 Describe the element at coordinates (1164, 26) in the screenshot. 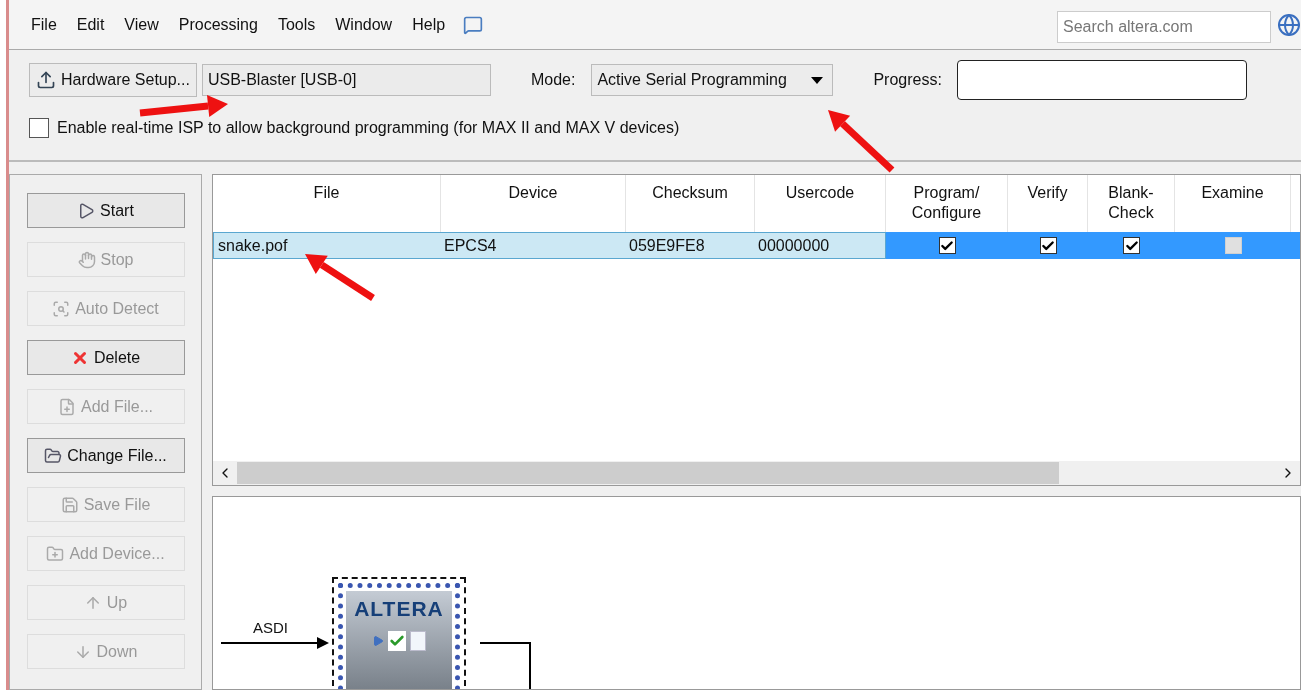

I see `search-field: Search altera.com` at that location.